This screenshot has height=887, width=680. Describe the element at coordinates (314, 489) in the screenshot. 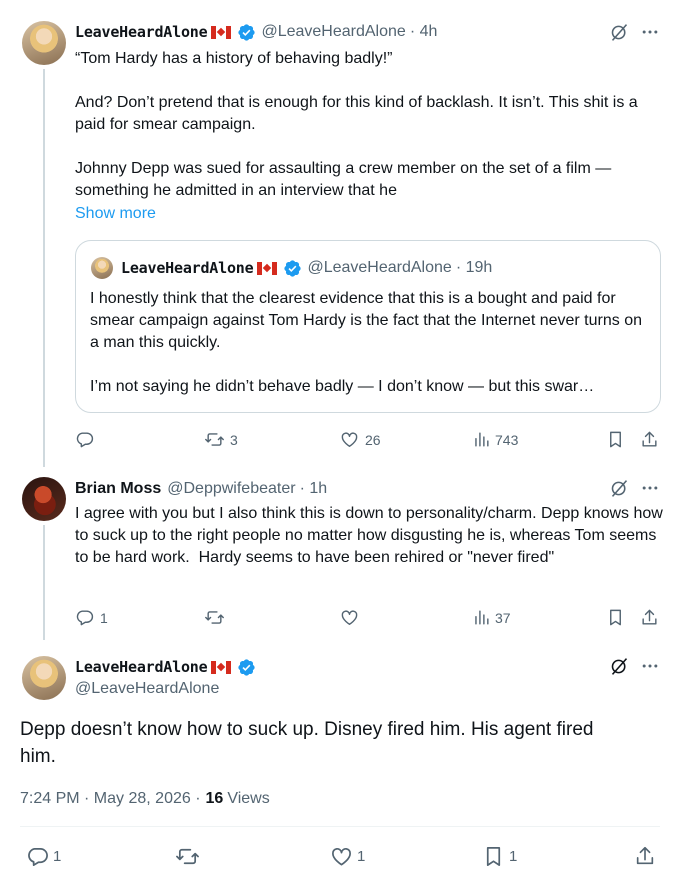

I see `timestamp: · 1h` at that location.